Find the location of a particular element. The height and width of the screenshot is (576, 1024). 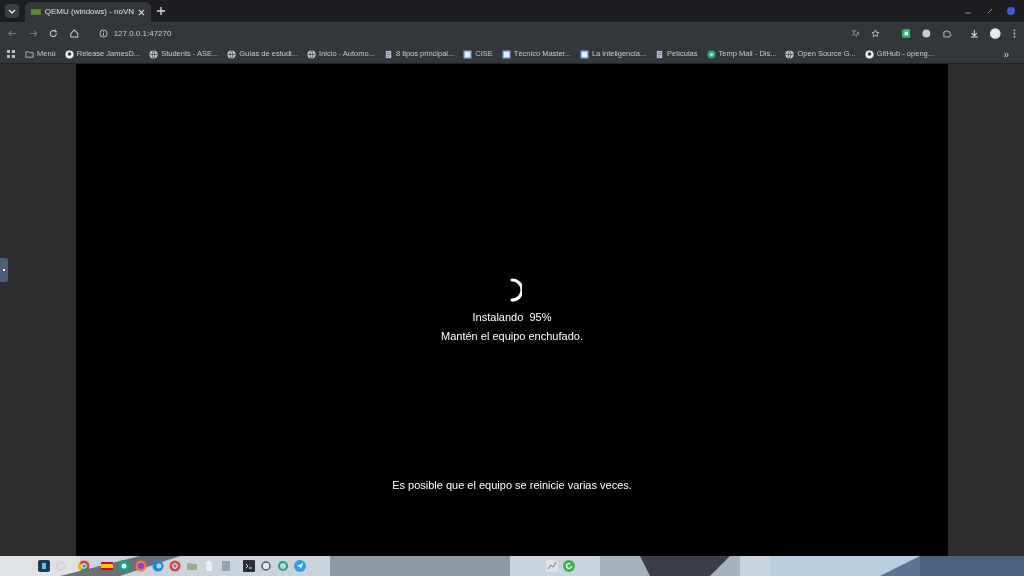

chart-icon is located at coordinates (552, 566).